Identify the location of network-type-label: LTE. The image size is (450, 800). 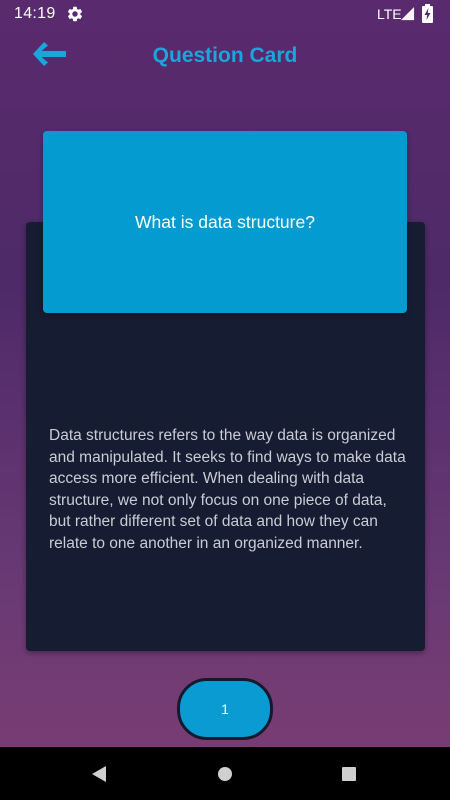
(389, 14).